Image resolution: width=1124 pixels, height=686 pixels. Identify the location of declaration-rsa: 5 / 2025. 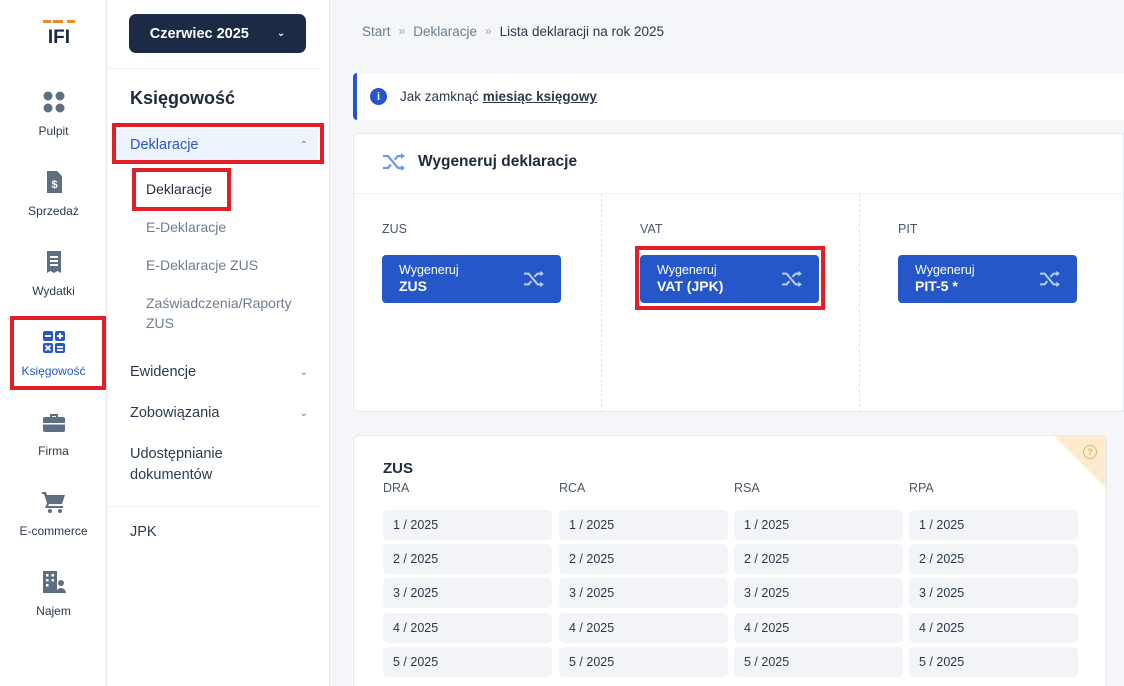
(818, 662).